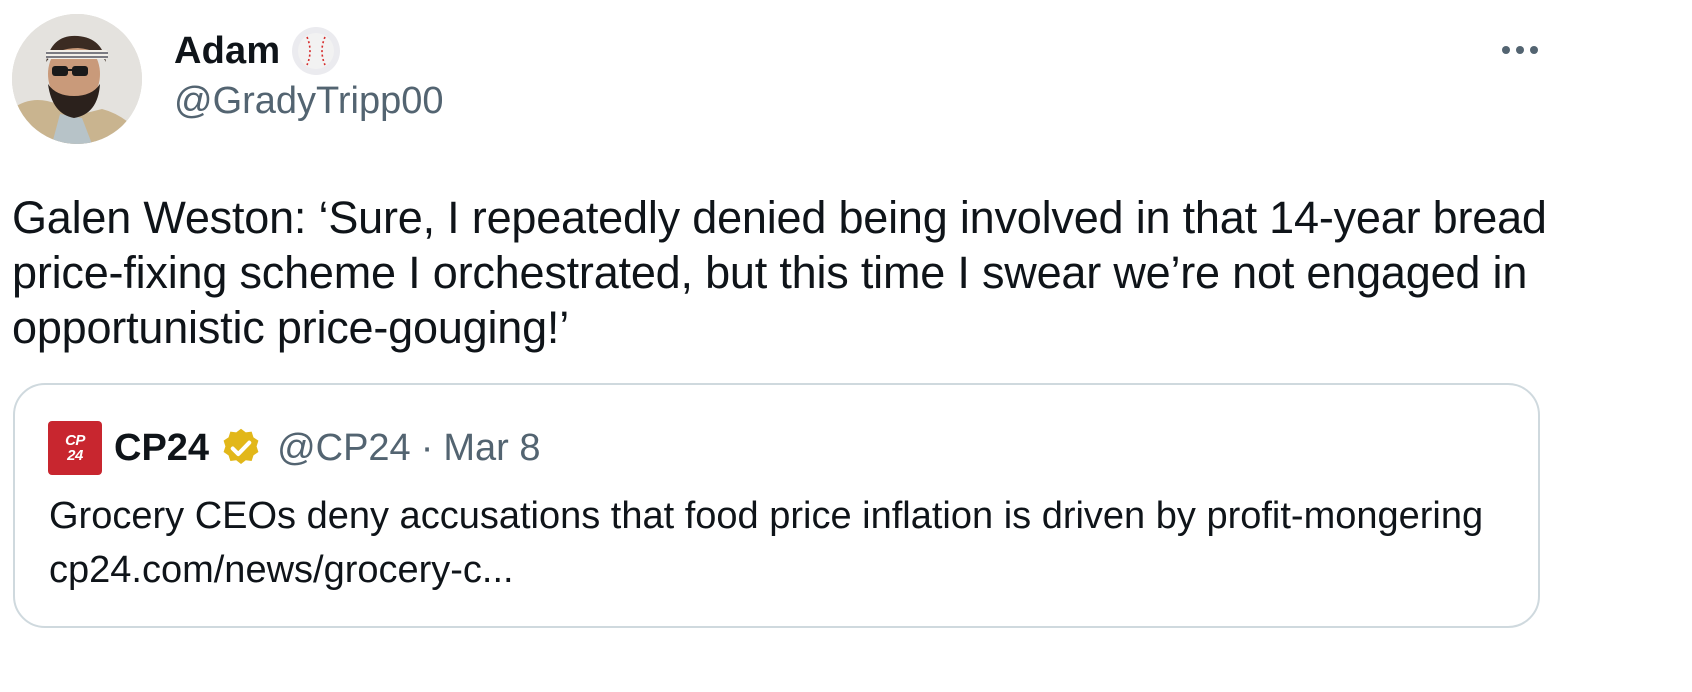 The image size is (1692, 692). I want to click on baseball-icon, so click(316, 51).